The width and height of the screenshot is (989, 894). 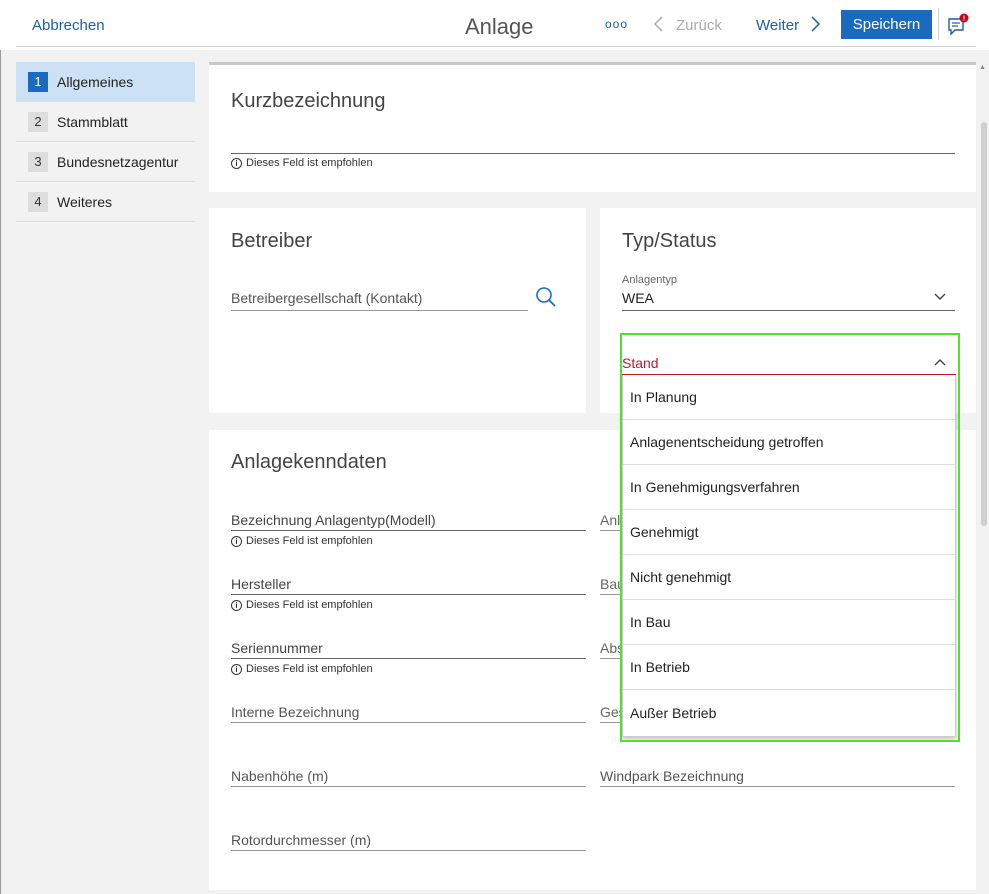 I want to click on kurzbezeichnung-field-label: Kurzbezeichnung, so click(x=308, y=101).